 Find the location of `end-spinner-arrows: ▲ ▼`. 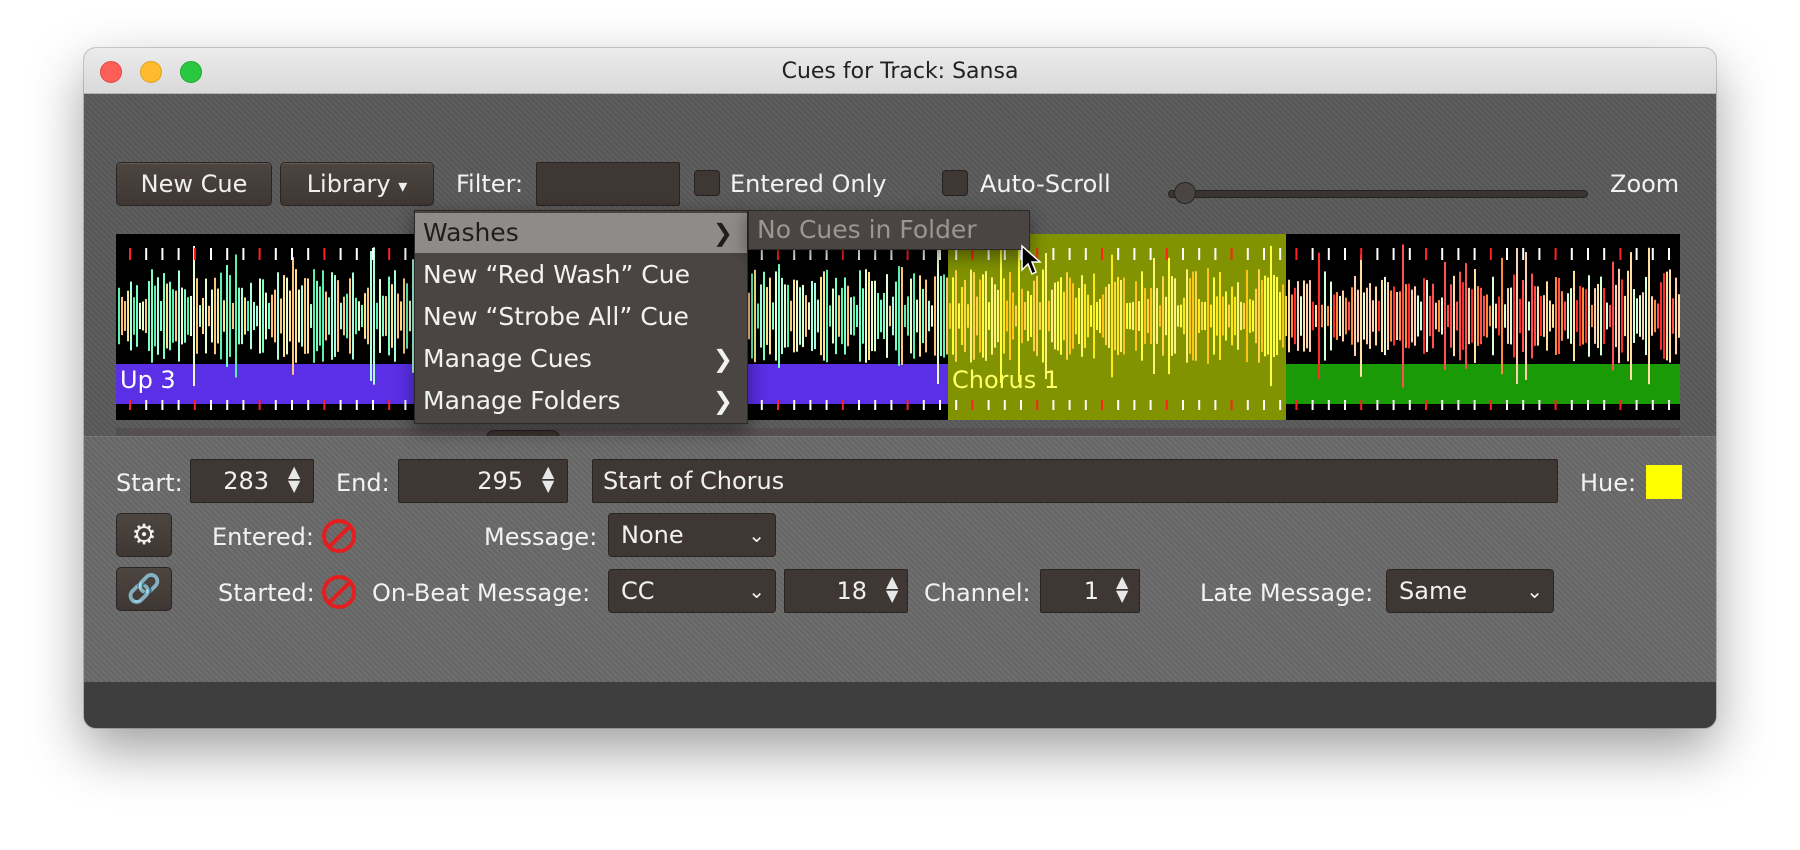

end-spinner-arrows: ▲ ▼ is located at coordinates (548, 479).